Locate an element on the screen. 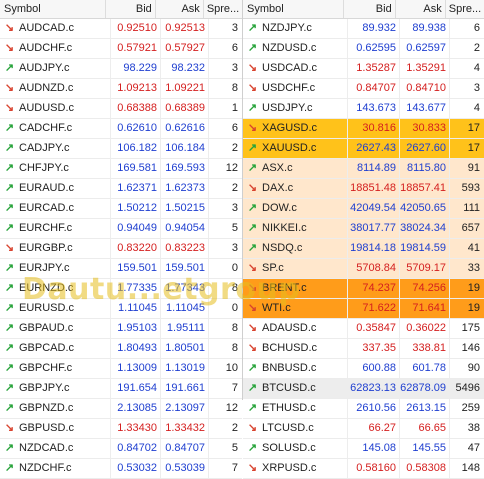 Image resolution: width=484 pixels, height=479 pixels. bid-price: 8114.89 is located at coordinates (373, 168).